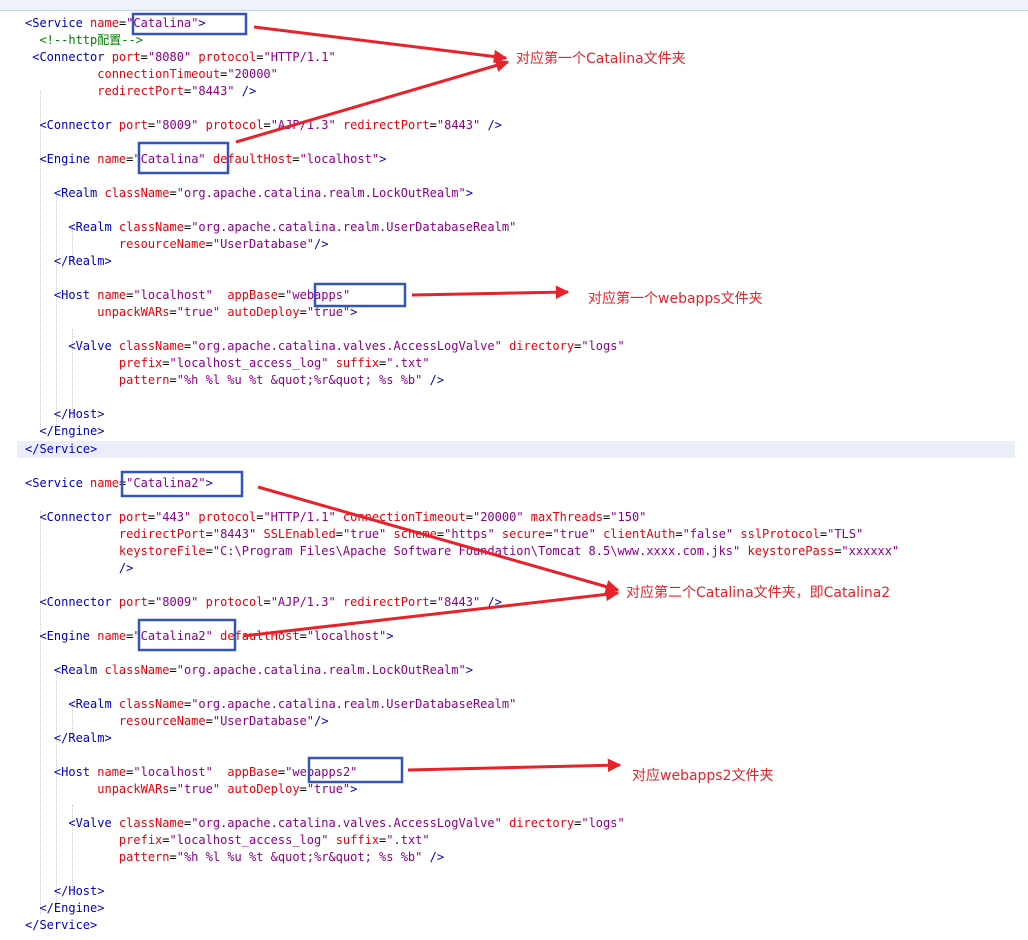 This screenshot has width=1028, height=940. What do you see at coordinates (245, 771) in the screenshot?
I see `code-token: appBase` at bounding box center [245, 771].